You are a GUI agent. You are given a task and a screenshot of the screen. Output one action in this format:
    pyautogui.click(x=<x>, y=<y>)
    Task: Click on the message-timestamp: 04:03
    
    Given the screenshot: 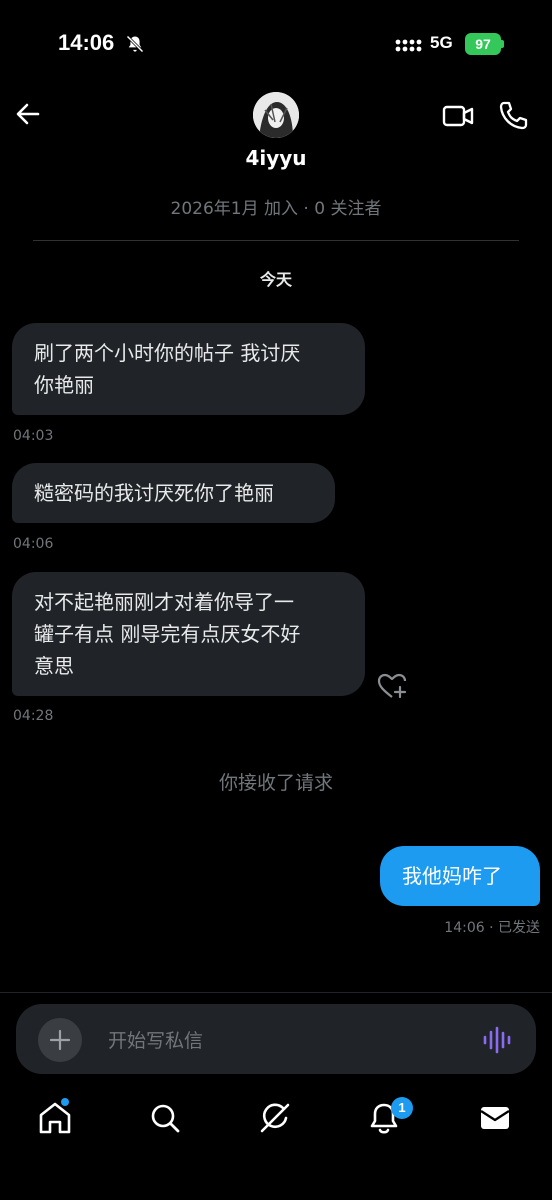 What is the action you would take?
    pyautogui.click(x=33, y=436)
    